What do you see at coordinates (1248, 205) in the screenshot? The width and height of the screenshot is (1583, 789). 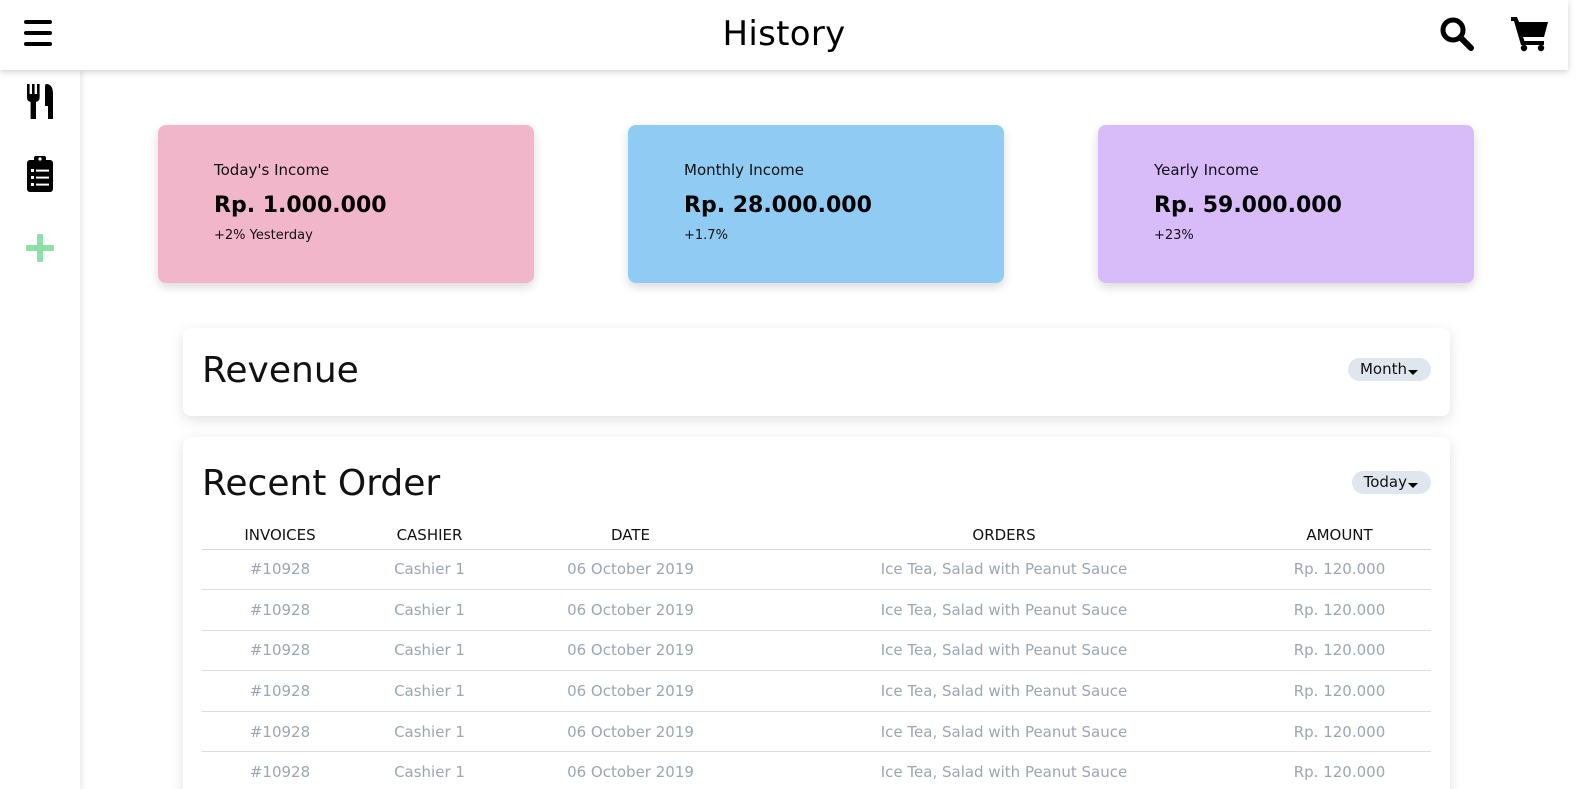 I see `card-value: Rp. 59.000.000` at bounding box center [1248, 205].